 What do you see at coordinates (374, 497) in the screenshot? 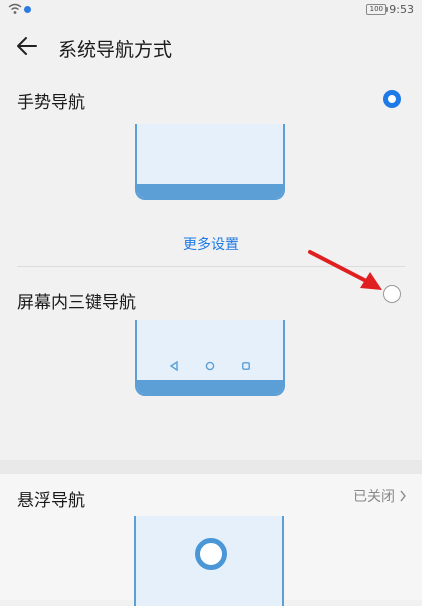
I see `floating-nav-status-text: 已关闭` at bounding box center [374, 497].